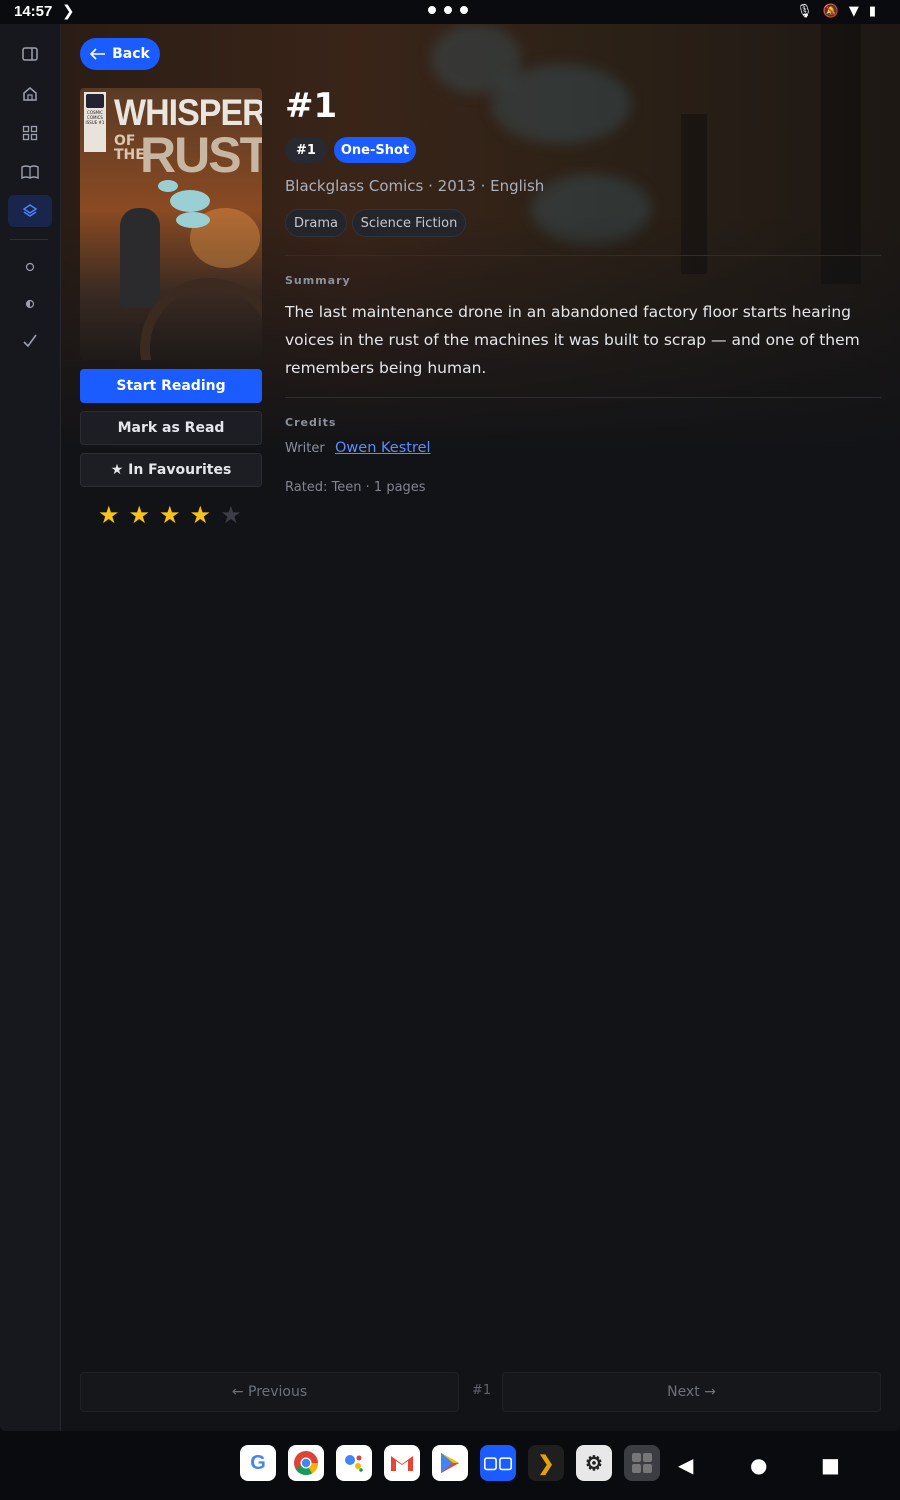 This screenshot has width=900, height=1500. Describe the element at coordinates (33, 11) in the screenshot. I see `status-time: 14:57` at that location.